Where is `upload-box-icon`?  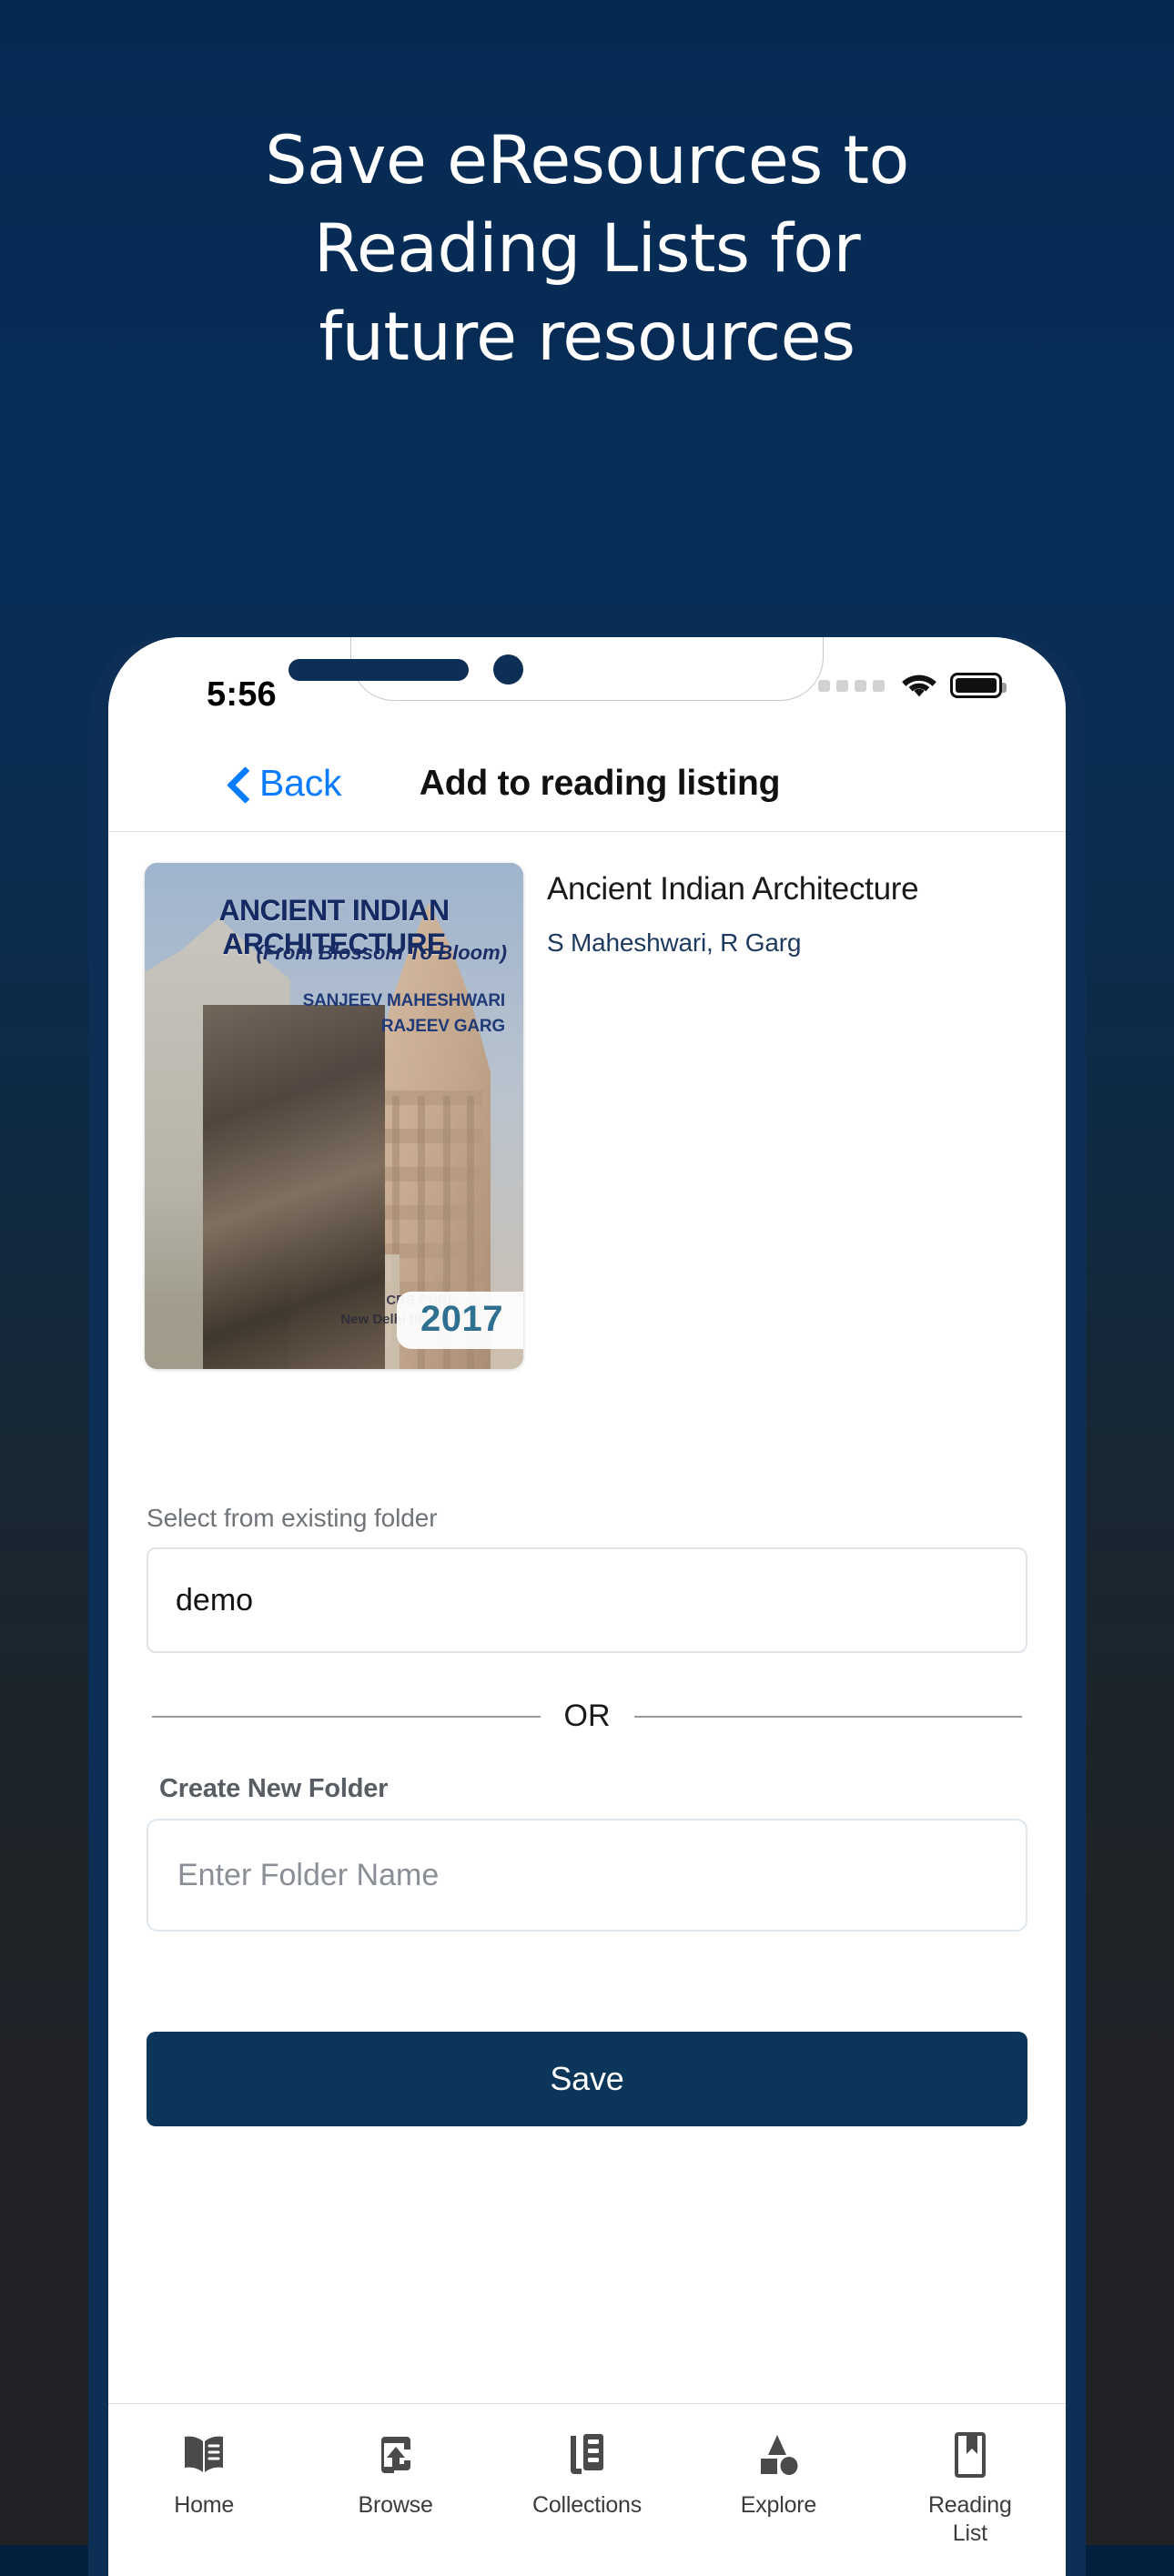 upload-box-icon is located at coordinates (396, 2454).